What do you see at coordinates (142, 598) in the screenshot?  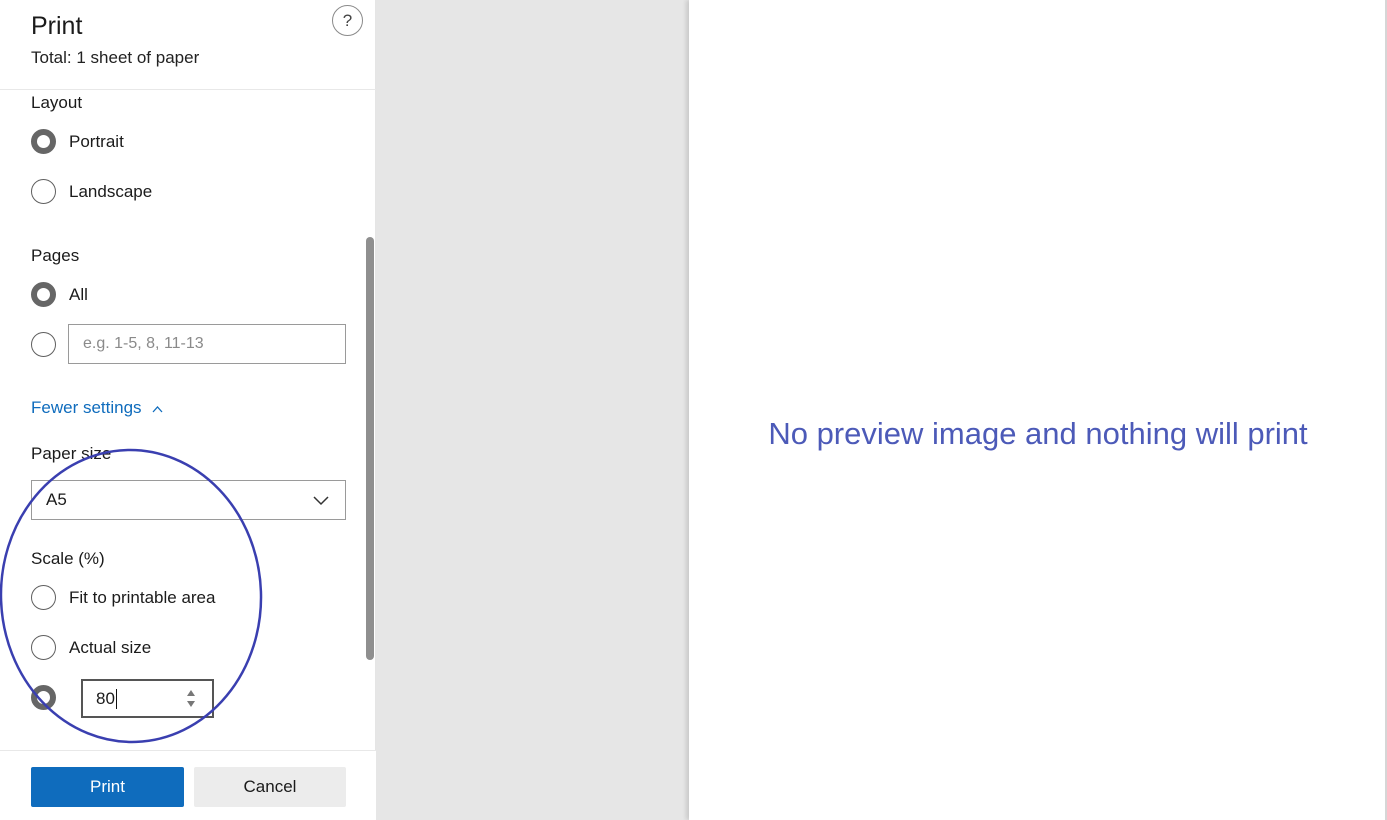 I see `fit-printable-label: Fit to printable area` at bounding box center [142, 598].